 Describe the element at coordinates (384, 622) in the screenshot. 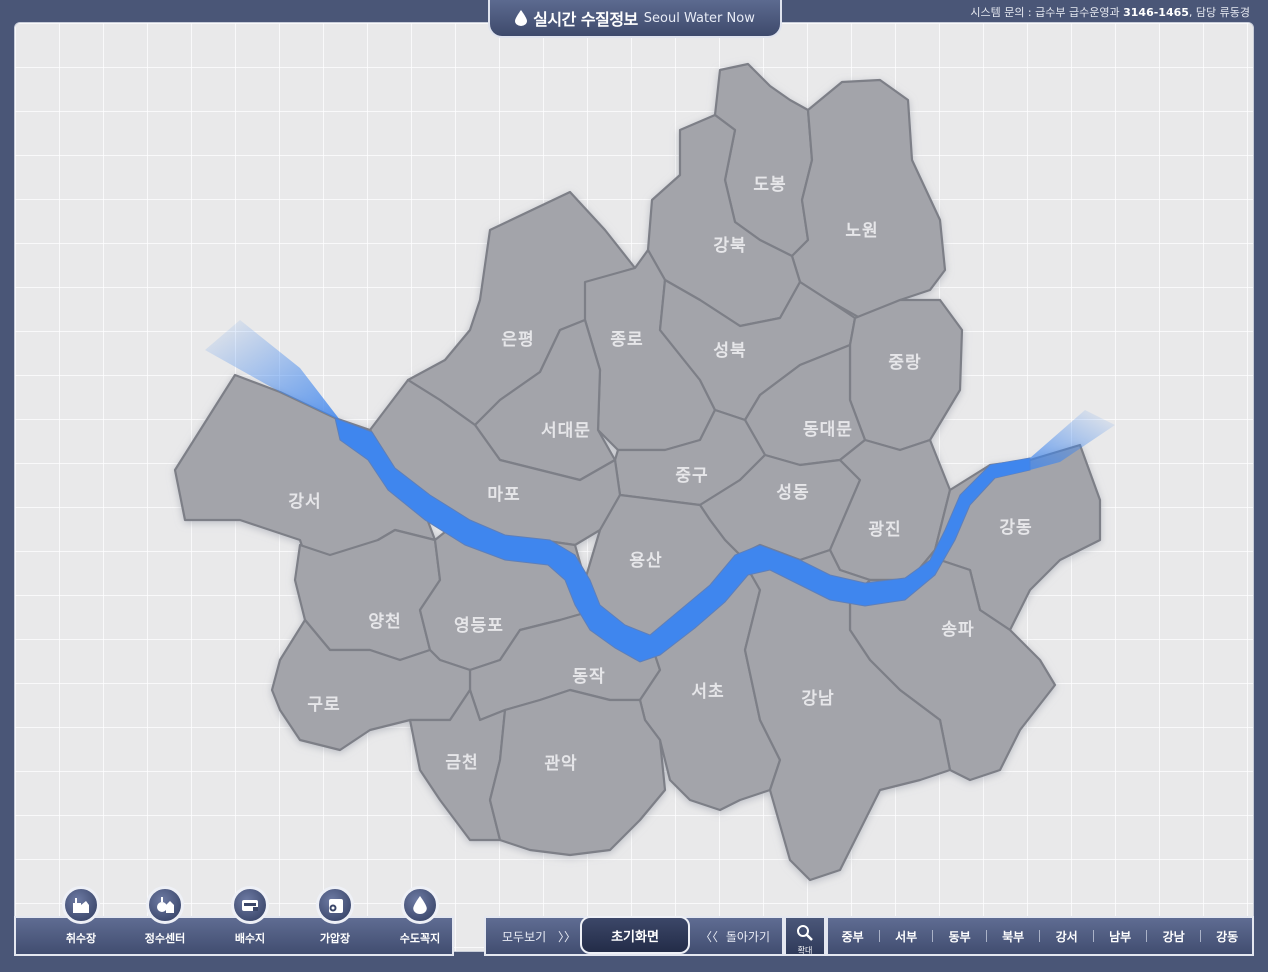

I see `label-yangcheon: 양천` at that location.